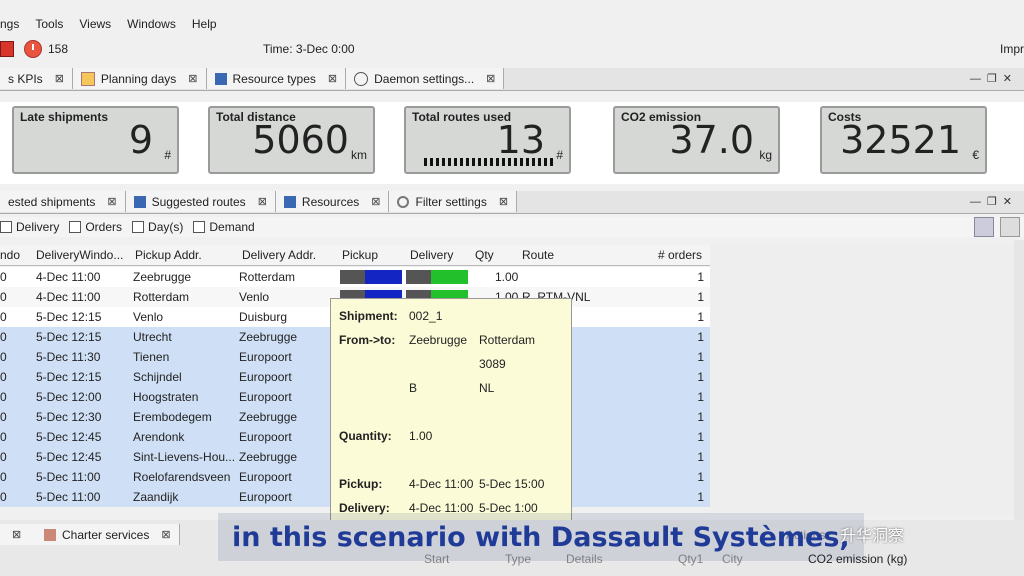 The width and height of the screenshot is (1024, 576). What do you see at coordinates (95, 24) in the screenshot?
I see `menu-views: Views` at bounding box center [95, 24].